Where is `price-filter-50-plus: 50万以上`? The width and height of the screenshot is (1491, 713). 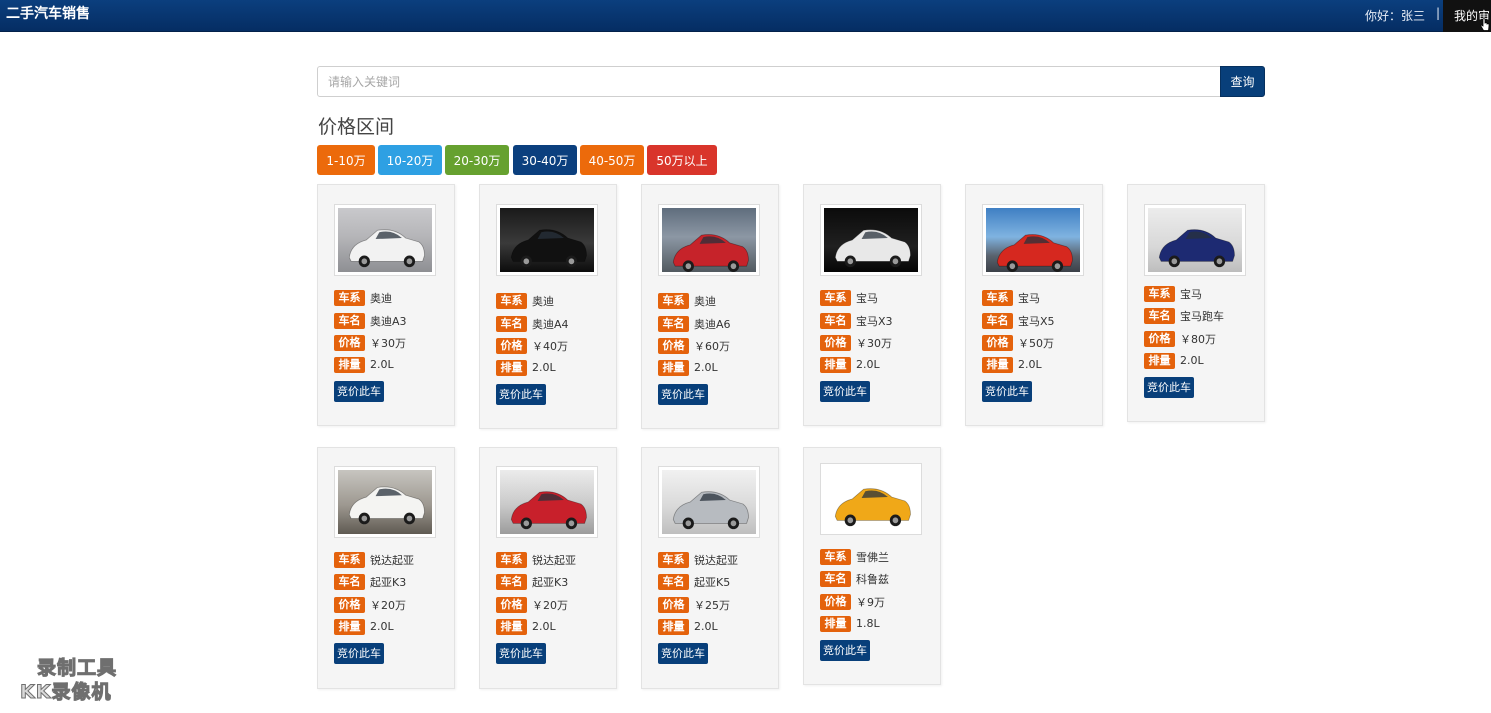 price-filter-50-plus: 50万以上 is located at coordinates (682, 160).